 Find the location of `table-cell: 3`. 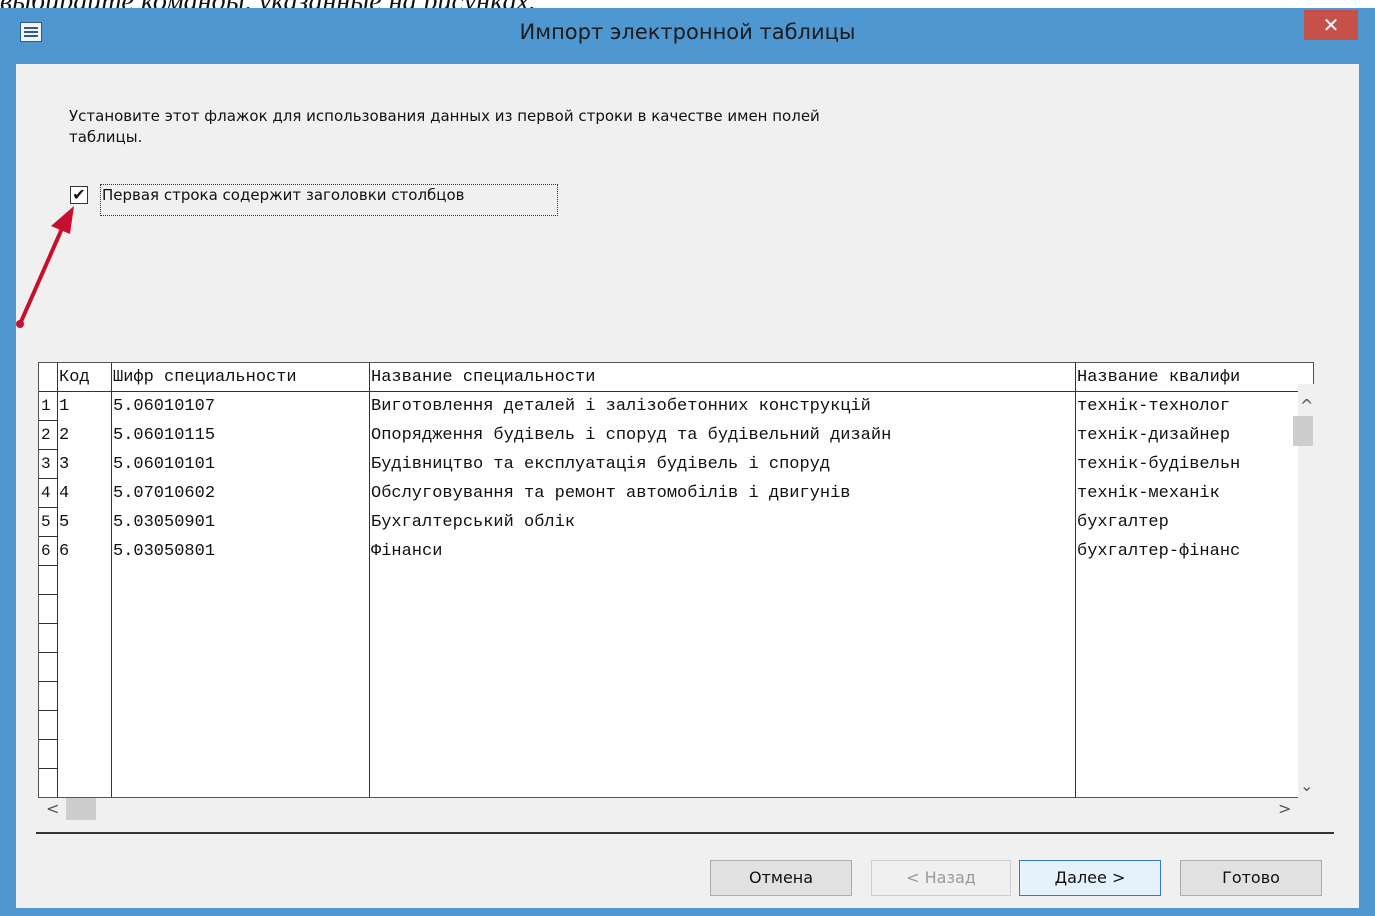

table-cell: 3 is located at coordinates (64, 464).